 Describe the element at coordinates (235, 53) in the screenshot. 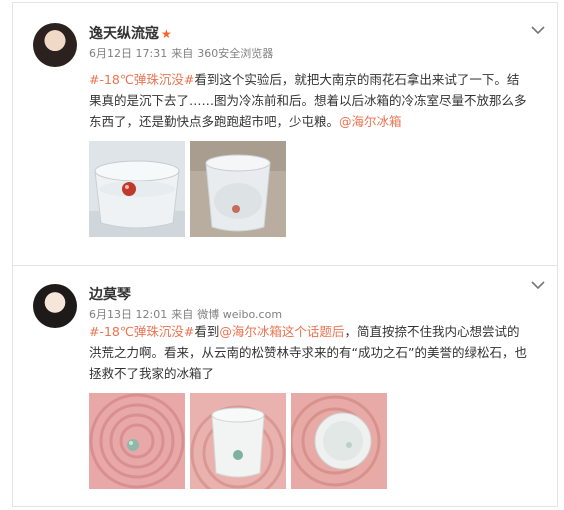

I see `post-source: 360安全浏览器` at that location.